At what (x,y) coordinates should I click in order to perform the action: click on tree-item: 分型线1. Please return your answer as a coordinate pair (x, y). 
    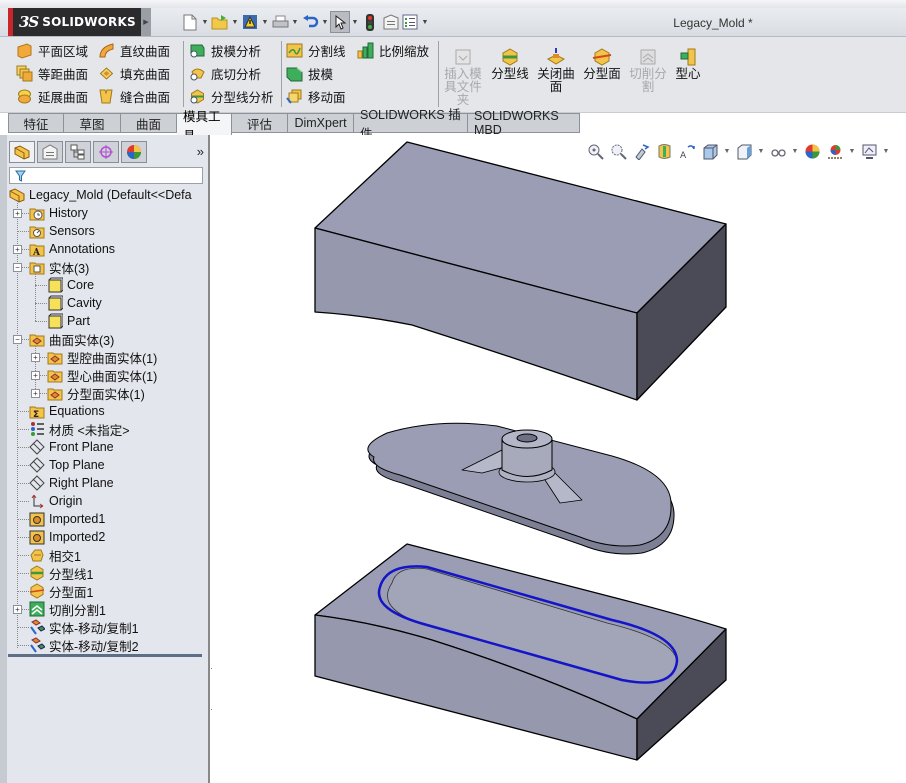
    Looking at the image, I should click on (61, 573).